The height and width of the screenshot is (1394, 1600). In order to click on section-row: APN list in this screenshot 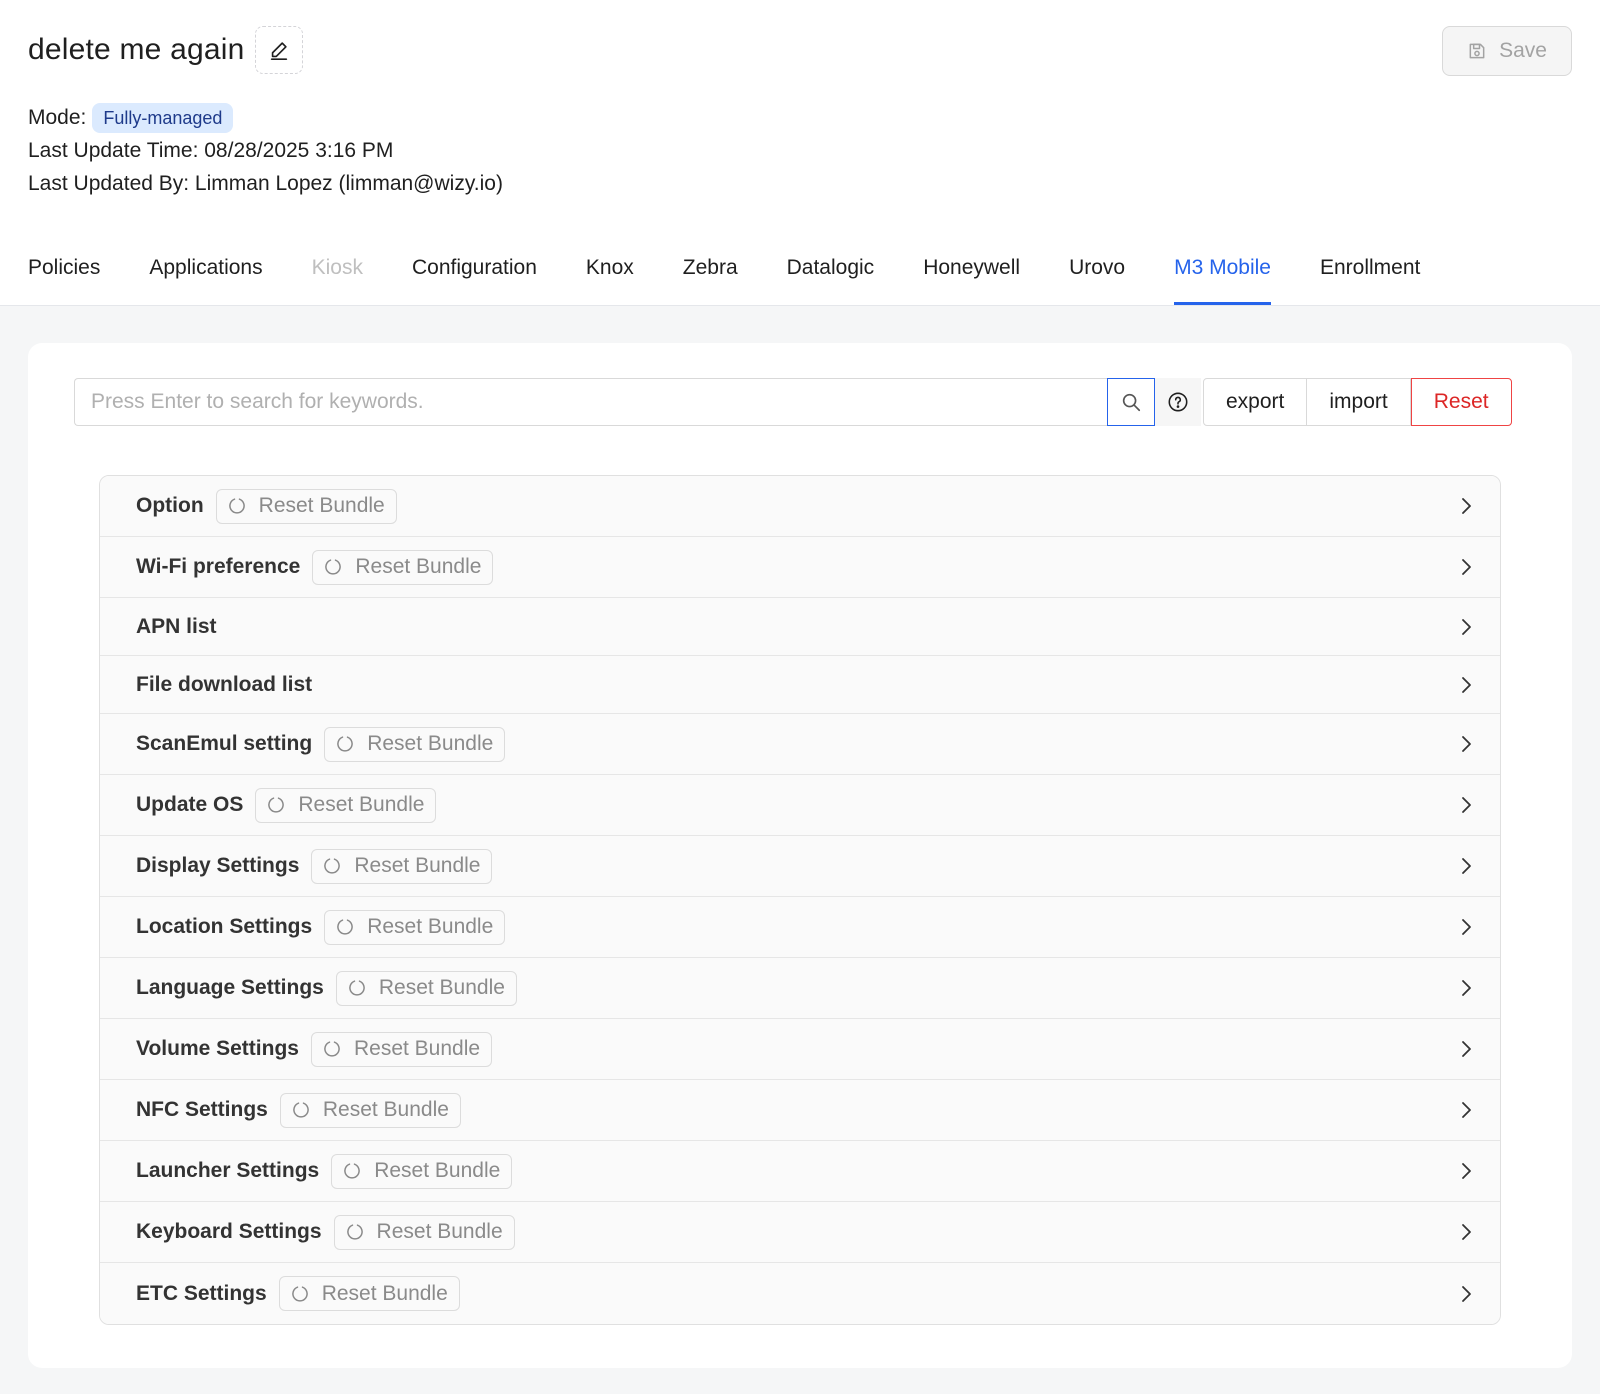, I will do `click(800, 627)`.